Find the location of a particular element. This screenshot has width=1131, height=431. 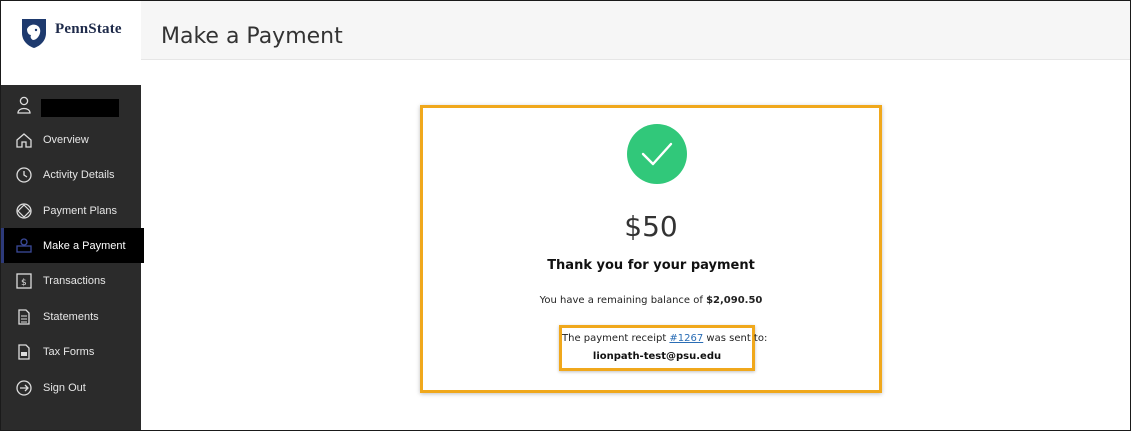

sidebar-item-transactions: $ Transactions is located at coordinates (71, 280).